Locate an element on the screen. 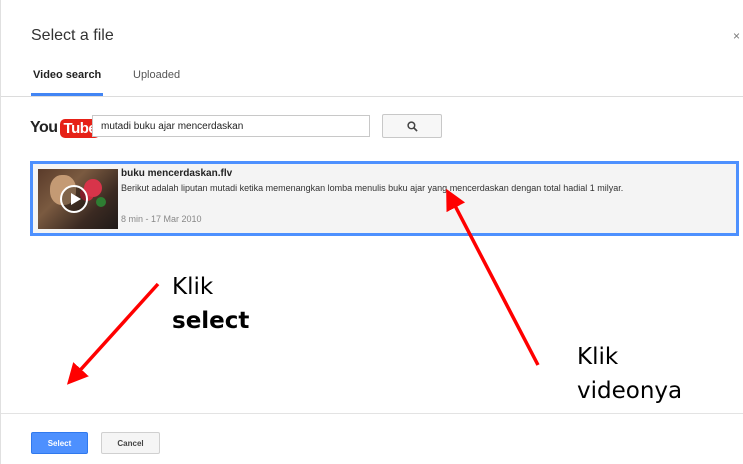 This screenshot has width=743, height=464. dialog-title: Select a file is located at coordinates (72, 35).